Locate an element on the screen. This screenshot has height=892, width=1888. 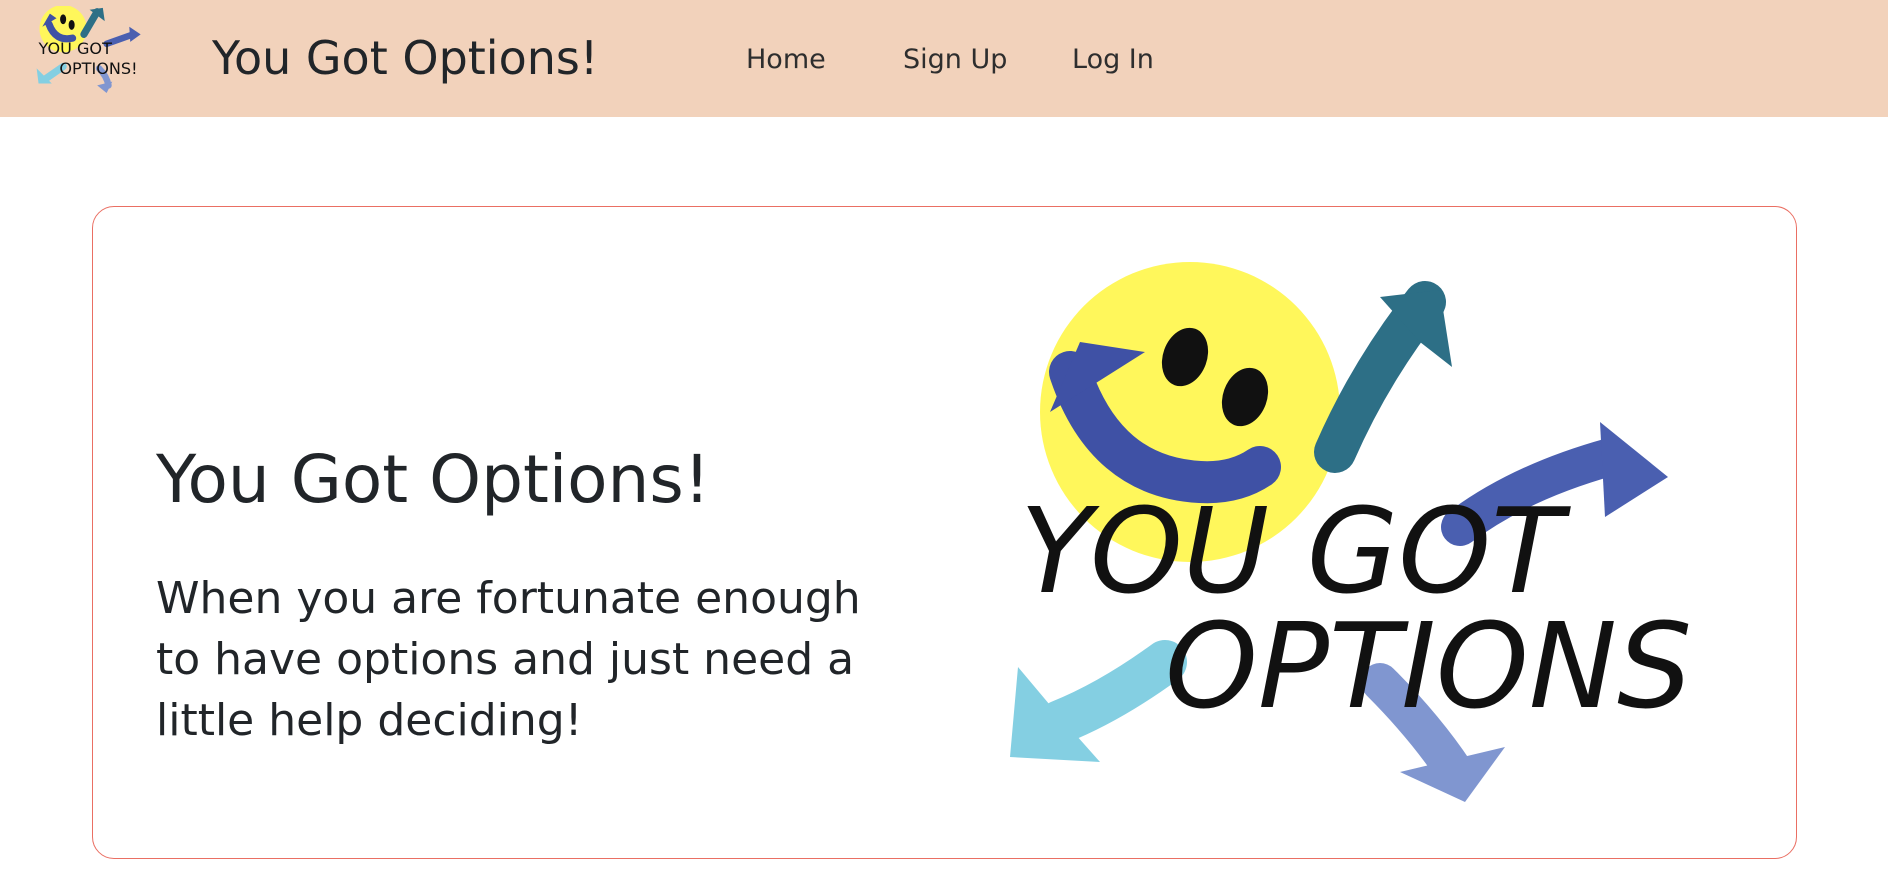
nav-link-log-in: Log In is located at coordinates (1113, 60).